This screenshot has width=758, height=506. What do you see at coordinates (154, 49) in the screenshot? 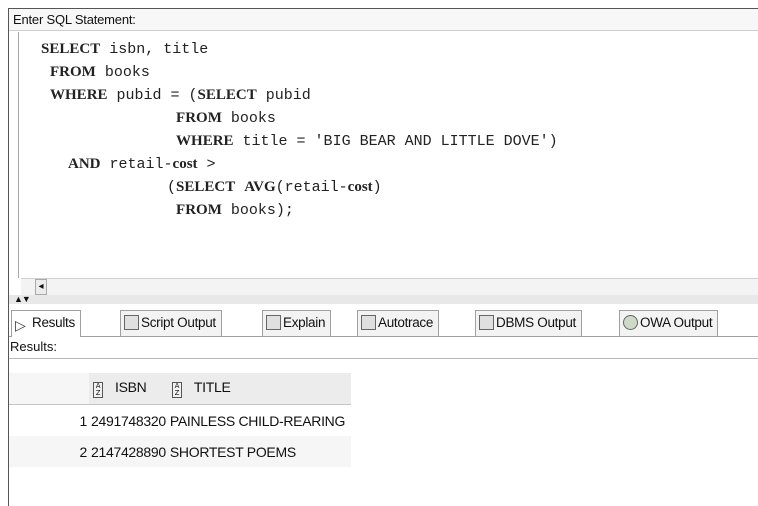
I see `sql-text: isbn, title` at bounding box center [154, 49].